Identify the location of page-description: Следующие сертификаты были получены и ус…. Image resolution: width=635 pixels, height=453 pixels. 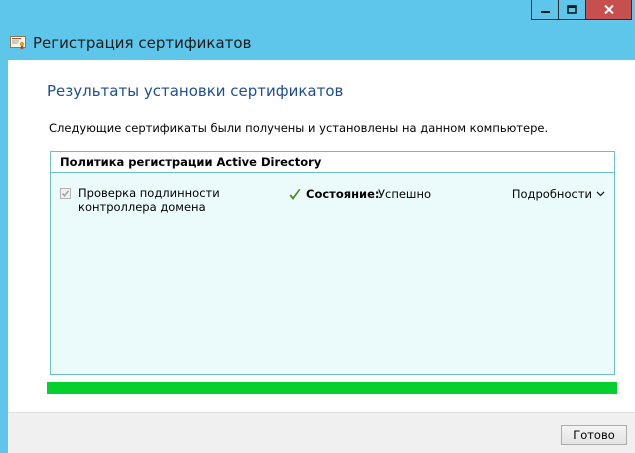
(299, 128).